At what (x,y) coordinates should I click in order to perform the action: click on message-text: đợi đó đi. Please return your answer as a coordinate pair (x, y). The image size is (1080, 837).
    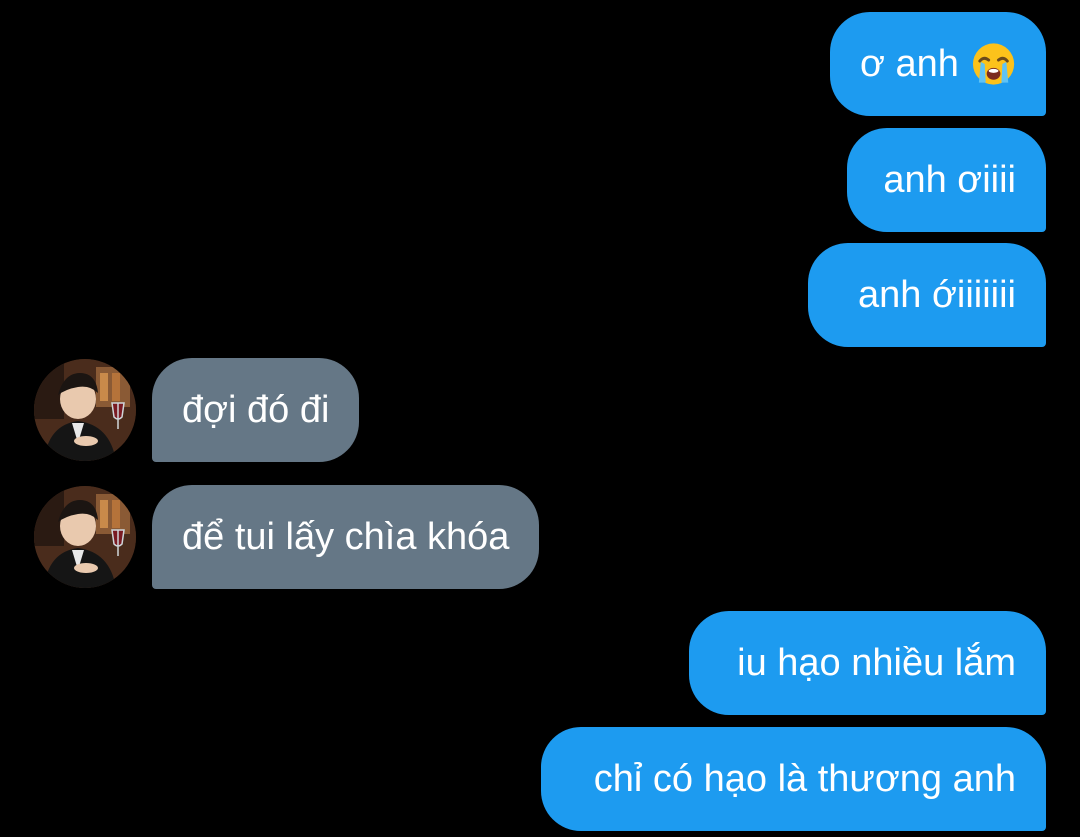
    Looking at the image, I should click on (256, 409).